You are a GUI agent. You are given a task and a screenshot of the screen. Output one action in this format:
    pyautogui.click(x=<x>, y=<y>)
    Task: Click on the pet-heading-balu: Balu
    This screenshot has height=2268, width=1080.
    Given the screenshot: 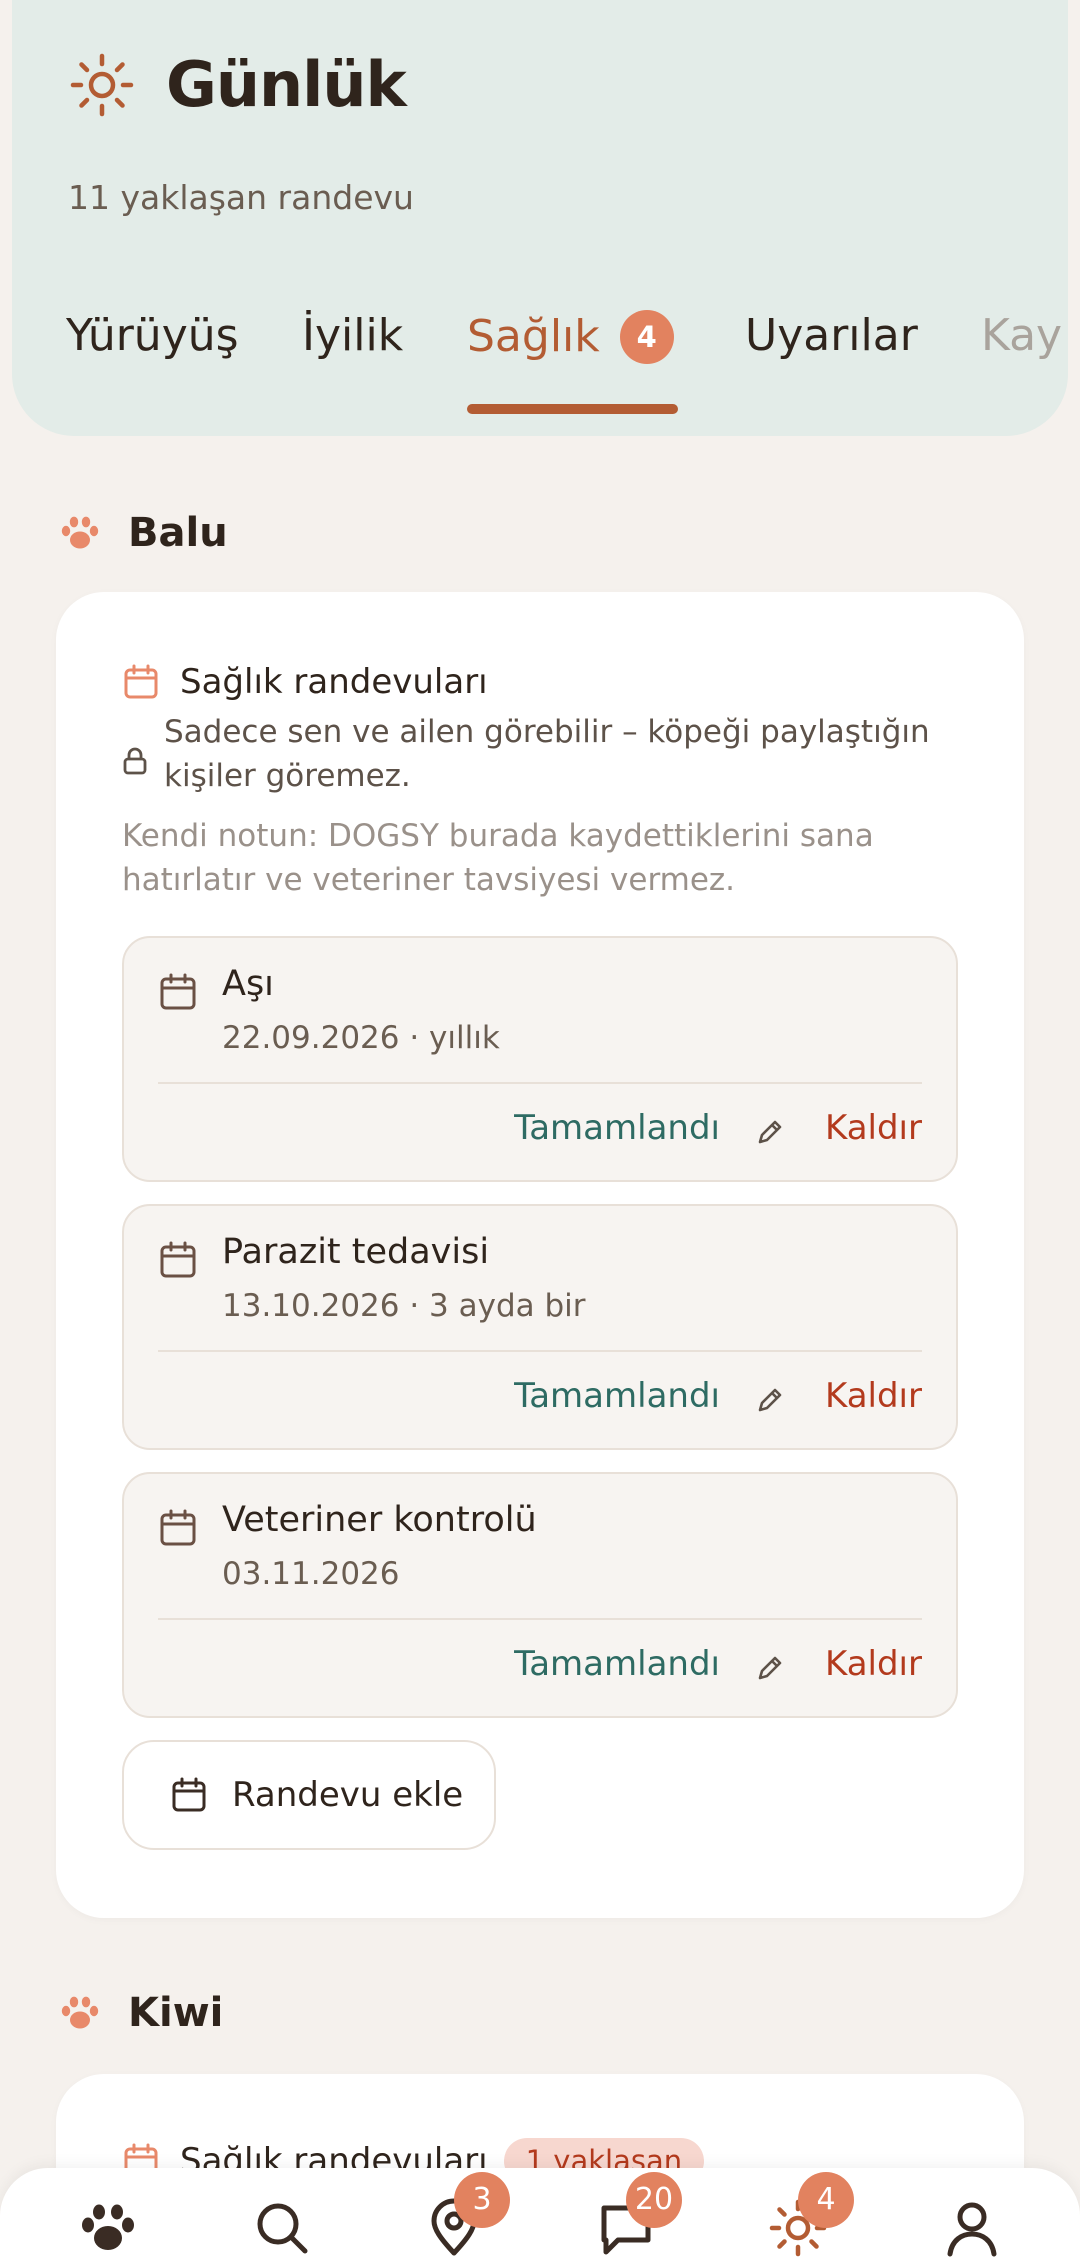 What is the action you would take?
    pyautogui.click(x=144, y=533)
    